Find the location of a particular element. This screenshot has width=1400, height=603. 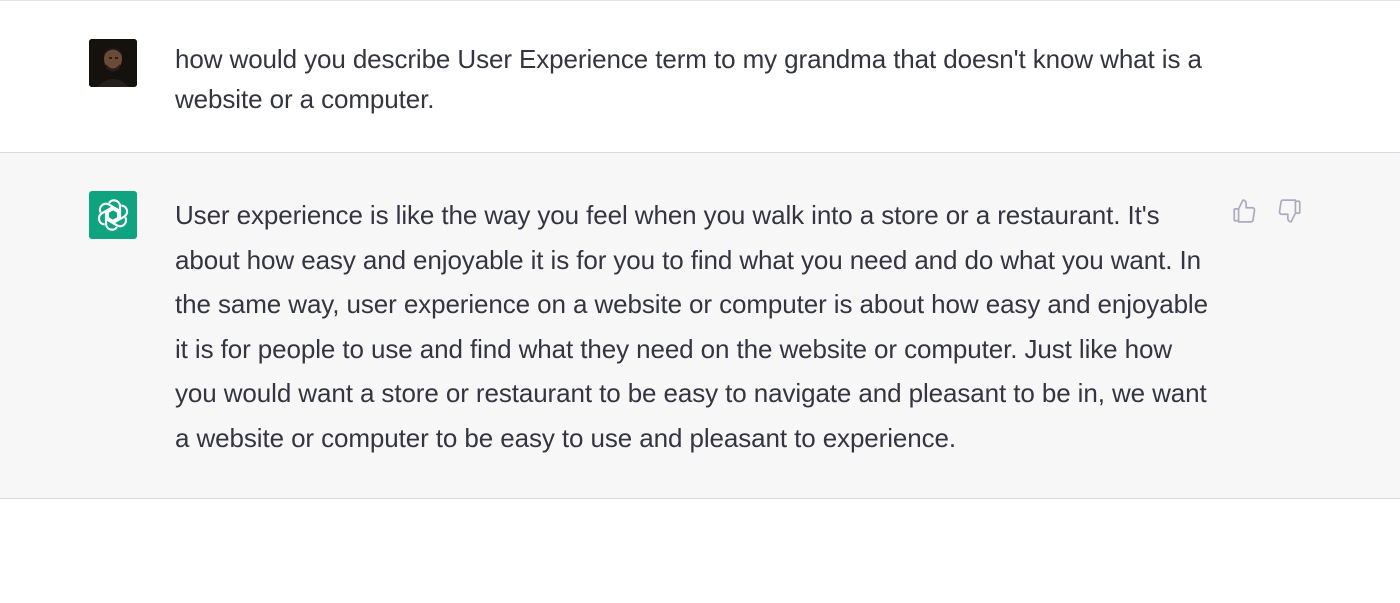

assistant-avatar is located at coordinates (113, 215).